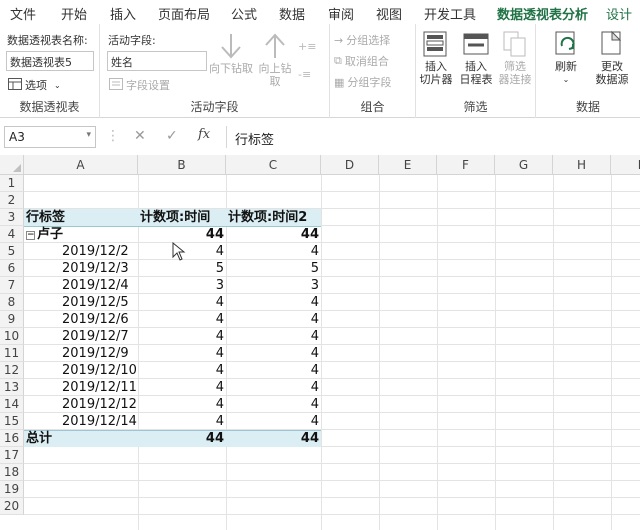 The height and width of the screenshot is (530, 640). I want to click on date-row-label: 2019/12/10, so click(100, 370).